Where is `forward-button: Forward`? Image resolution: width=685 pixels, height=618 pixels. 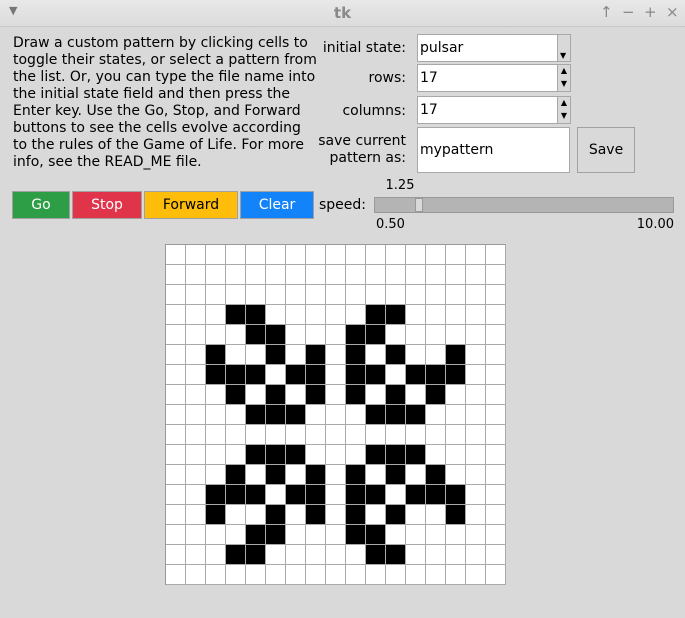
forward-button: Forward is located at coordinates (191, 205).